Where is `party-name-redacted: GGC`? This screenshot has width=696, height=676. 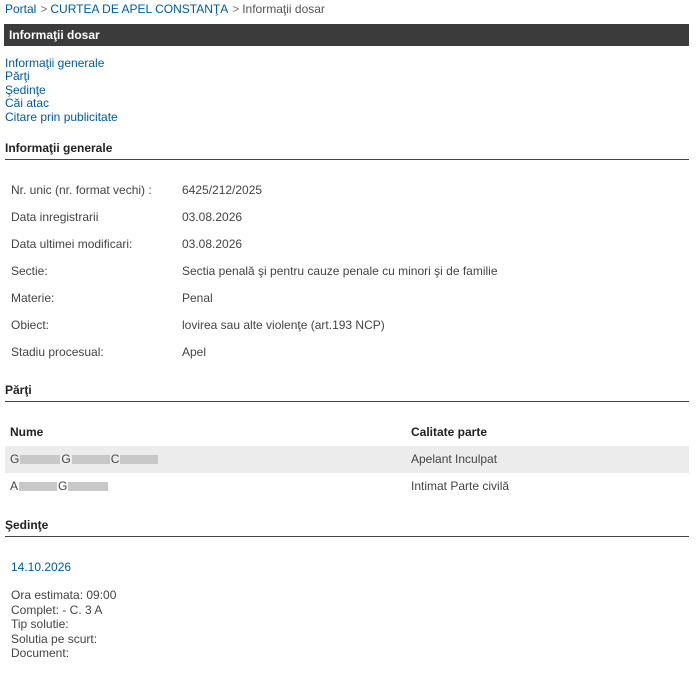
party-name-redacted: GGC is located at coordinates (84, 459).